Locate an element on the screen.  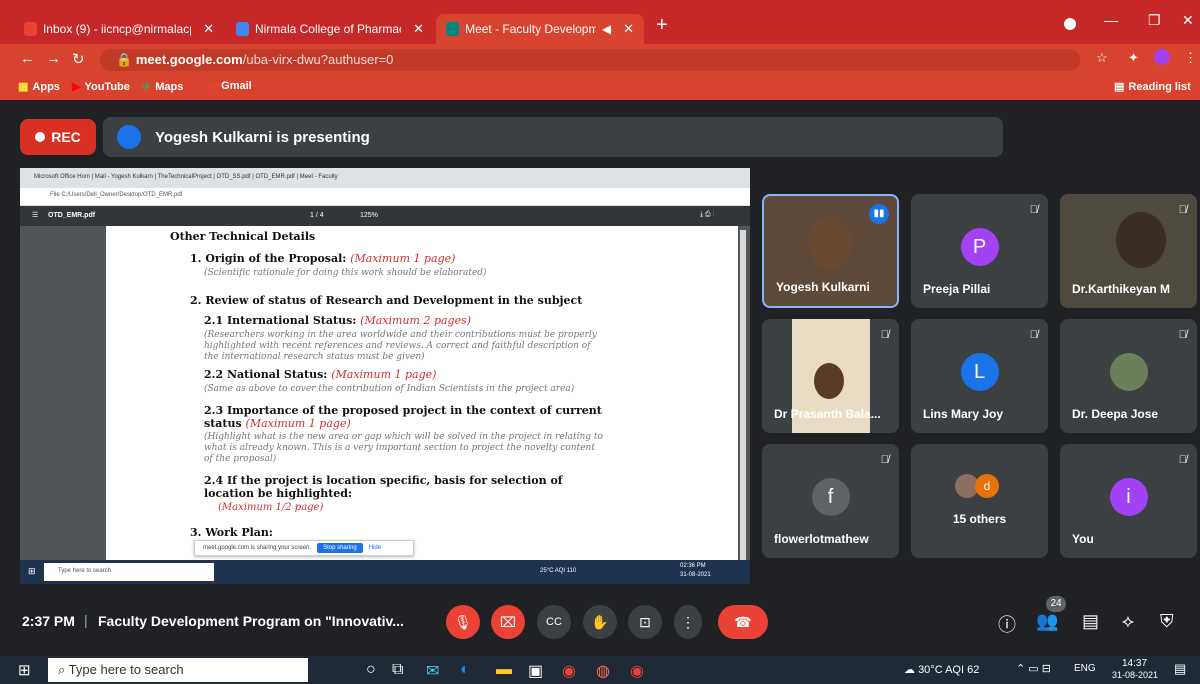
participant-video is located at coordinates (830, 243).